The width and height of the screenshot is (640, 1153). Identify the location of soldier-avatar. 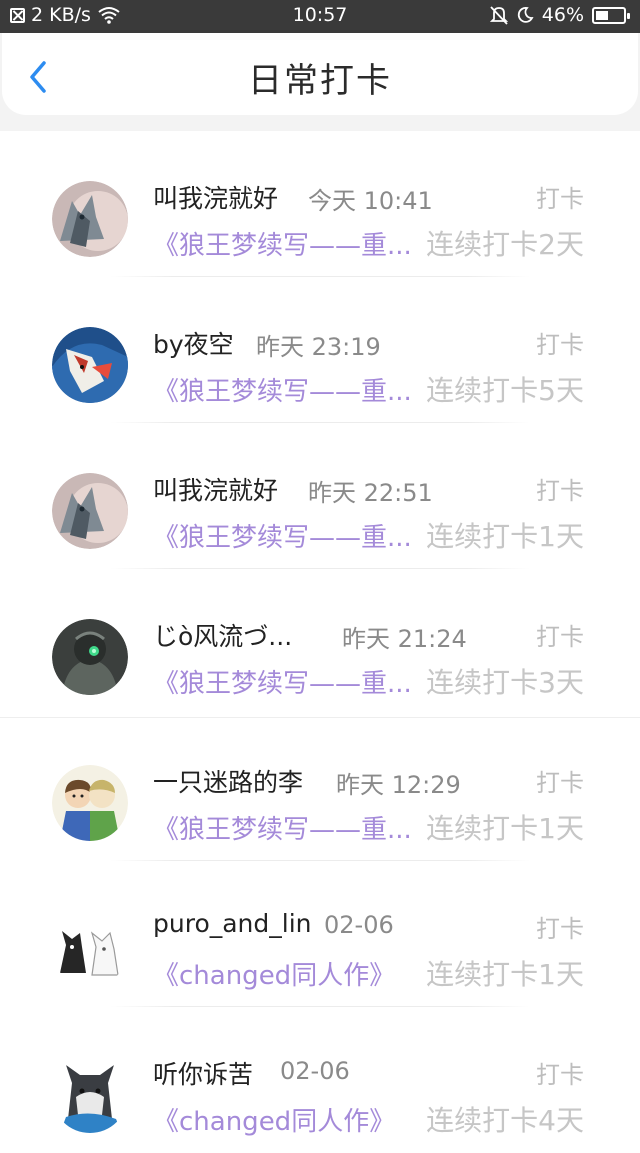
(90, 657).